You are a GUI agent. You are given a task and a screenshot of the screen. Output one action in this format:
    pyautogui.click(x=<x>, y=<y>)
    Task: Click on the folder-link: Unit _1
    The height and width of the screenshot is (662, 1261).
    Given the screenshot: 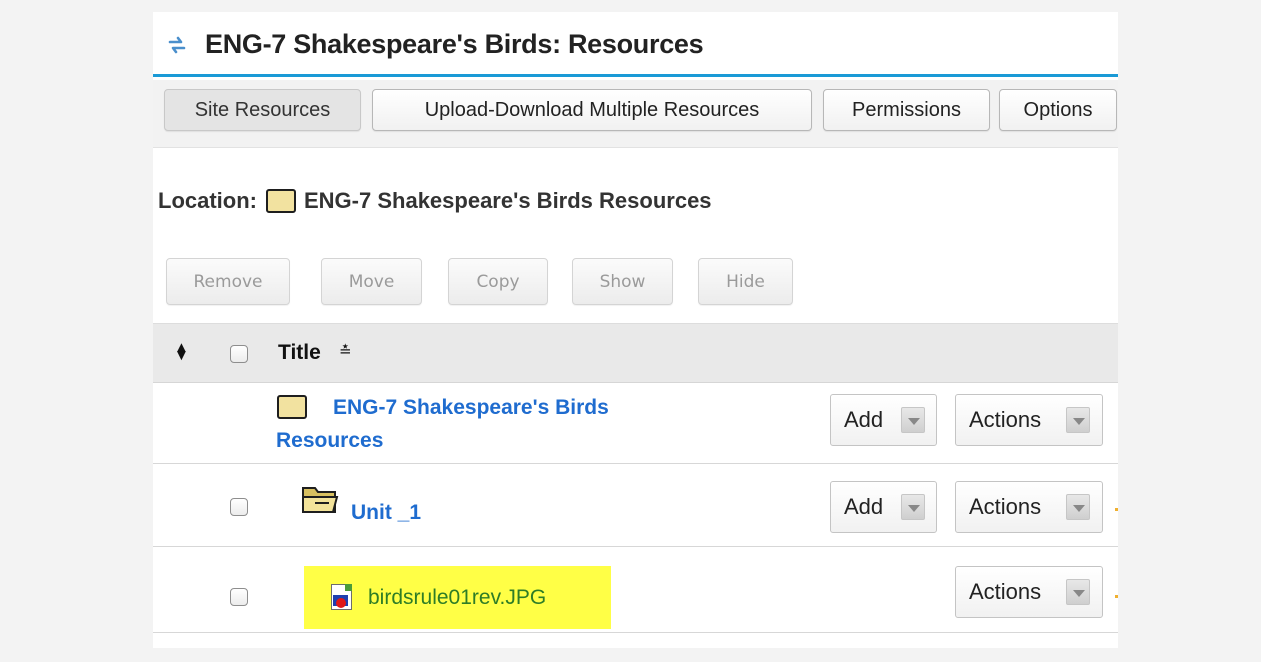 What is the action you would take?
    pyautogui.click(x=386, y=513)
    